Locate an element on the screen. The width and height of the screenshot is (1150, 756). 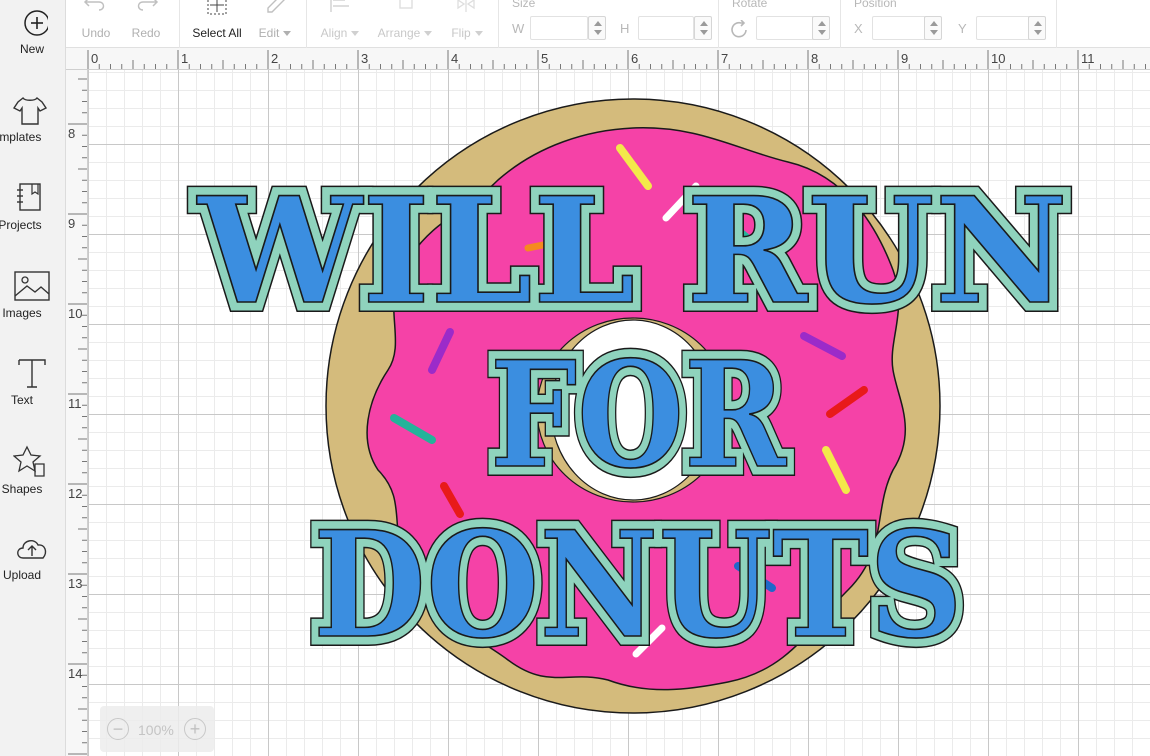
shirt-icon is located at coordinates (30, 110).